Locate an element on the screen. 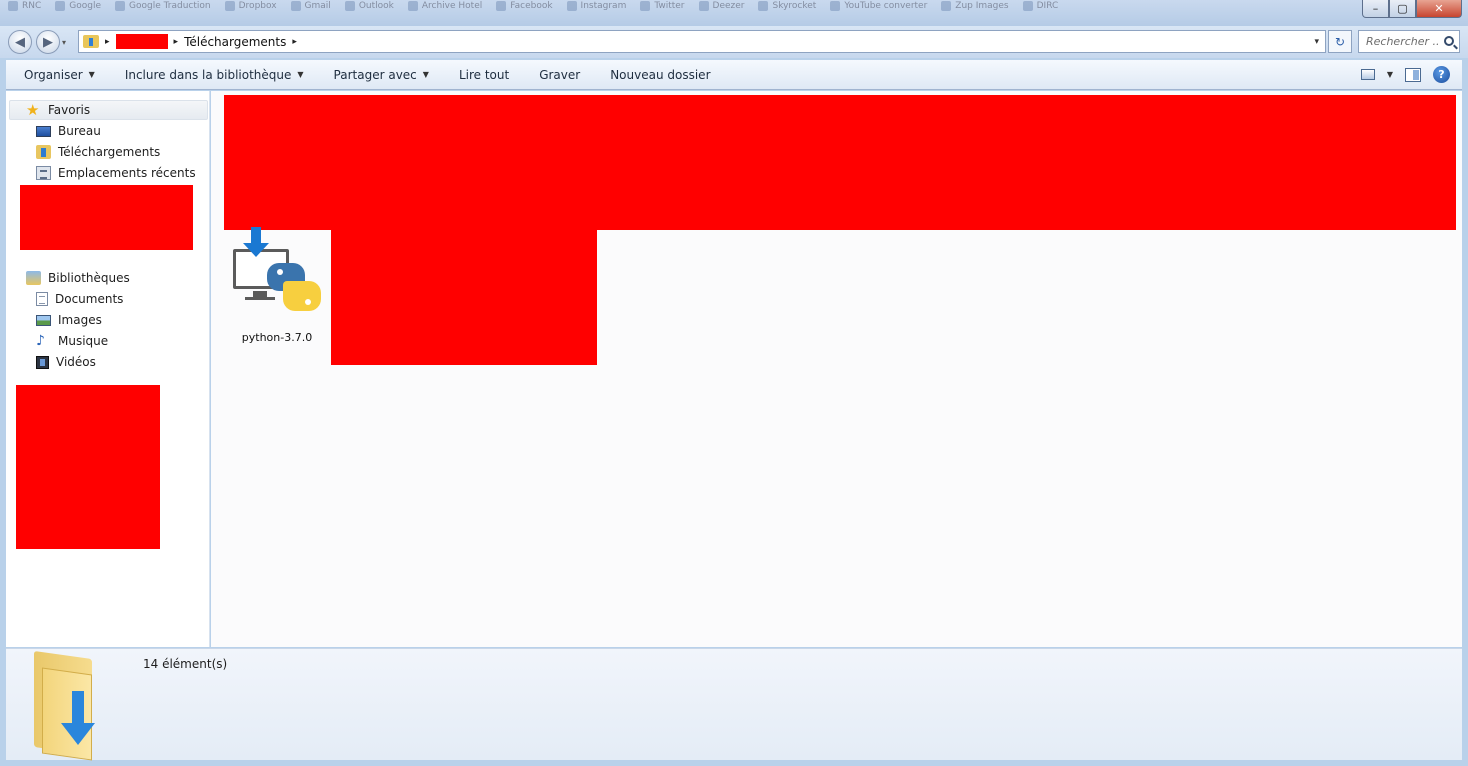 This screenshot has width=1468, height=766. music-icon: ♪ is located at coordinates (40, 341).